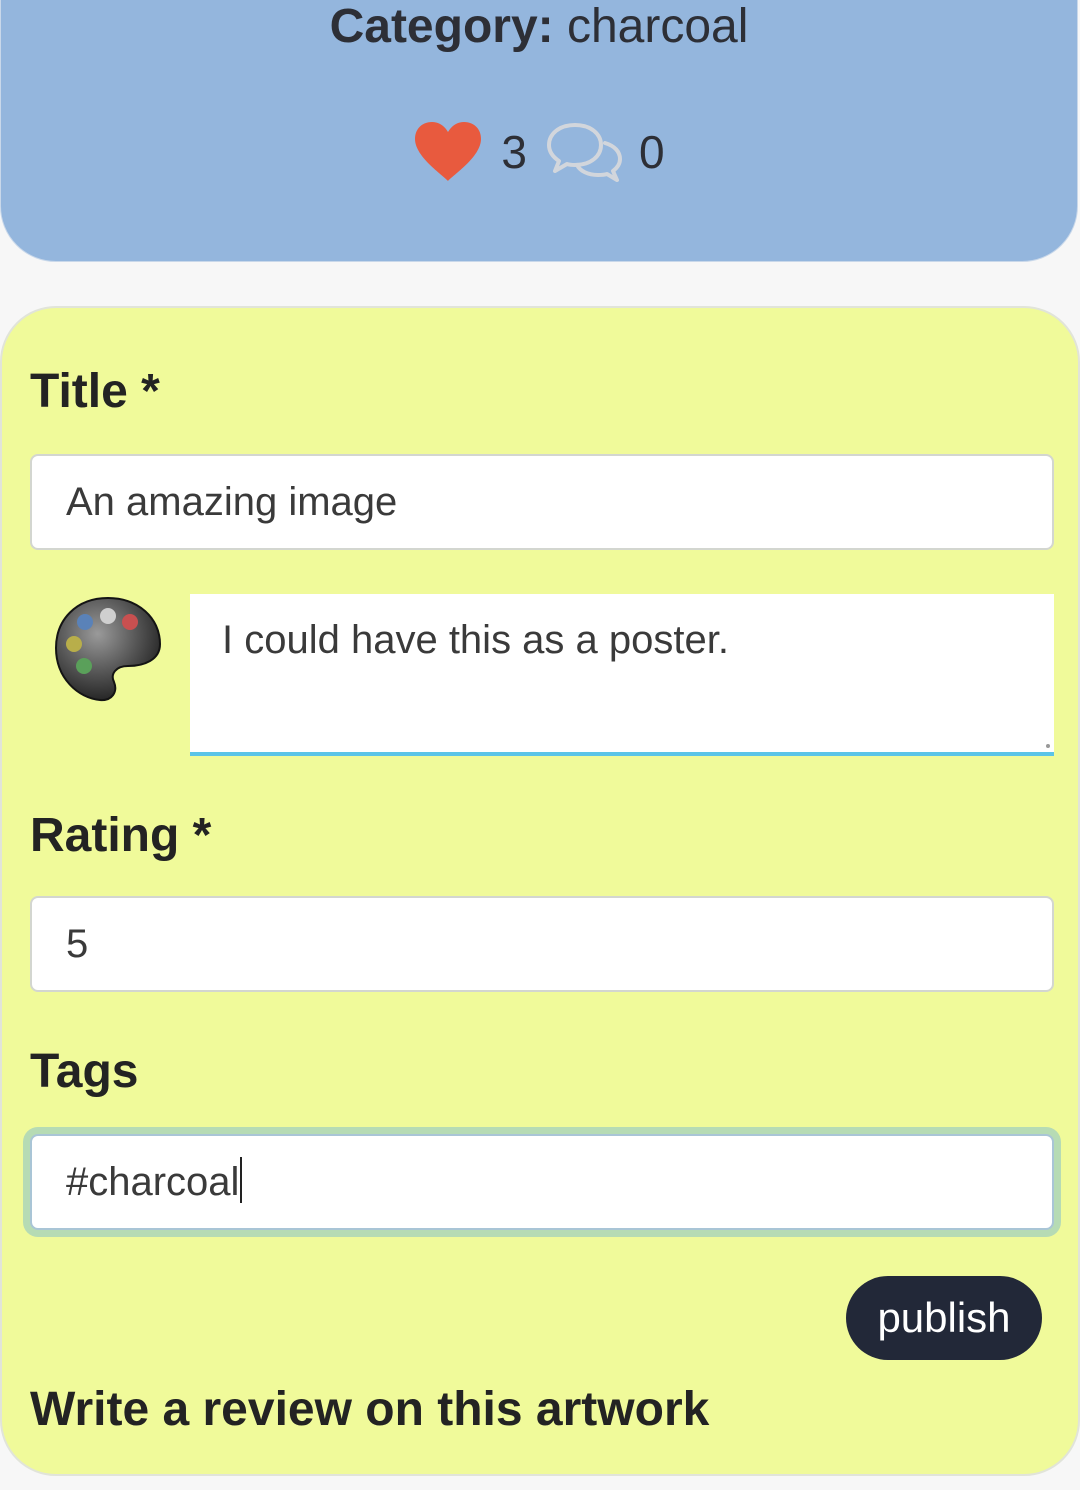  I want to click on rating-label: Rating *, so click(121, 835).